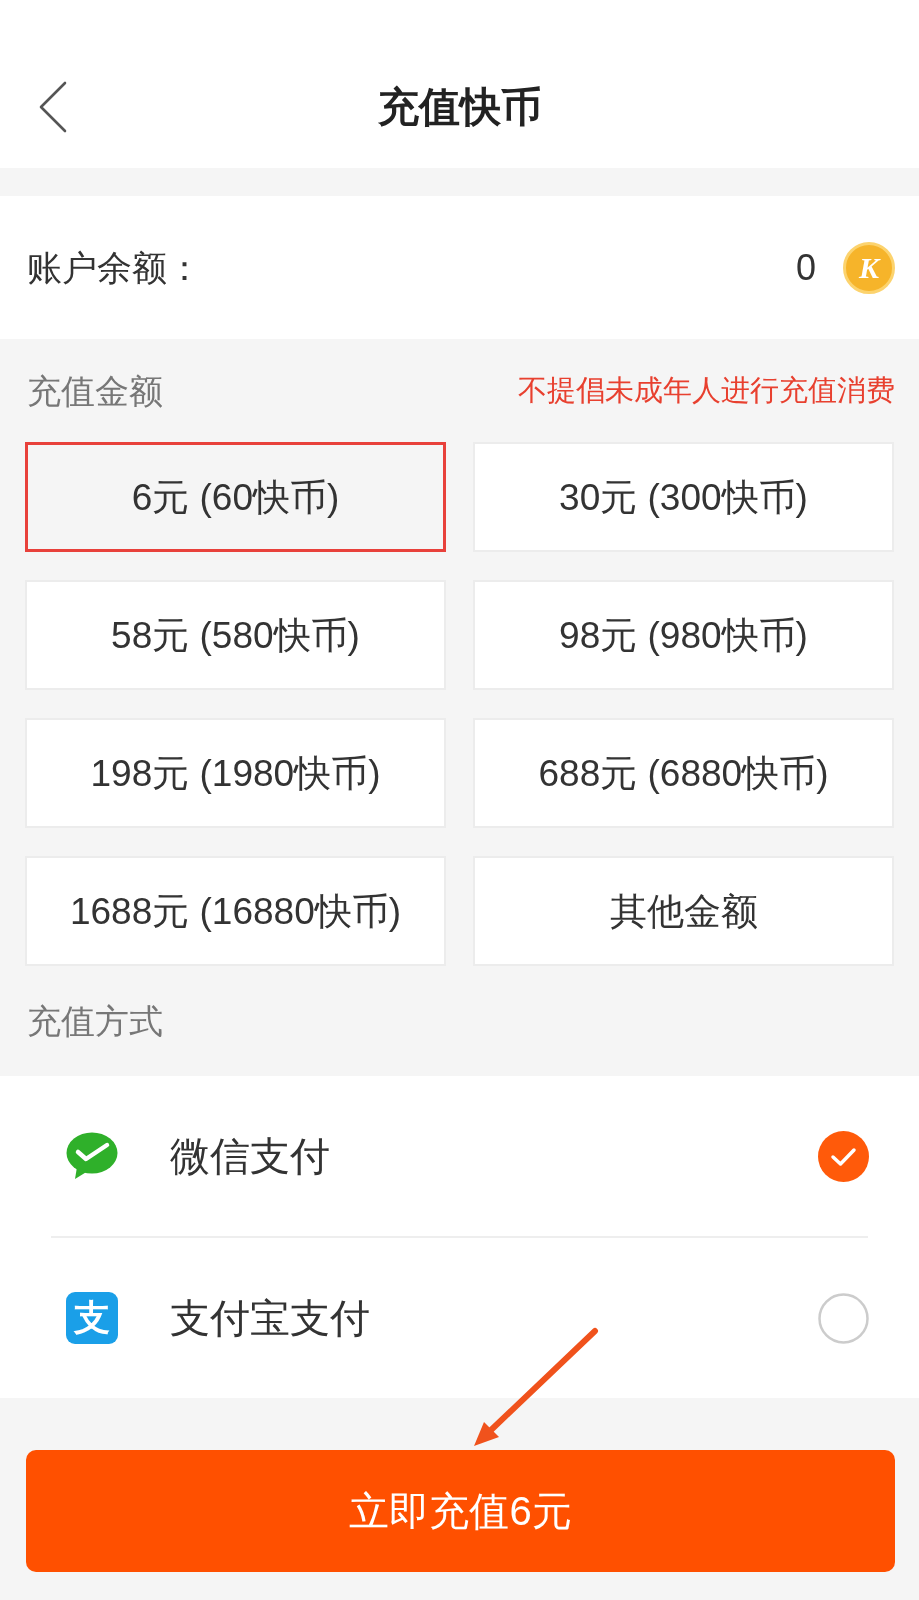 The width and height of the screenshot is (919, 1600). I want to click on section-label: 充值方式, so click(95, 1021).